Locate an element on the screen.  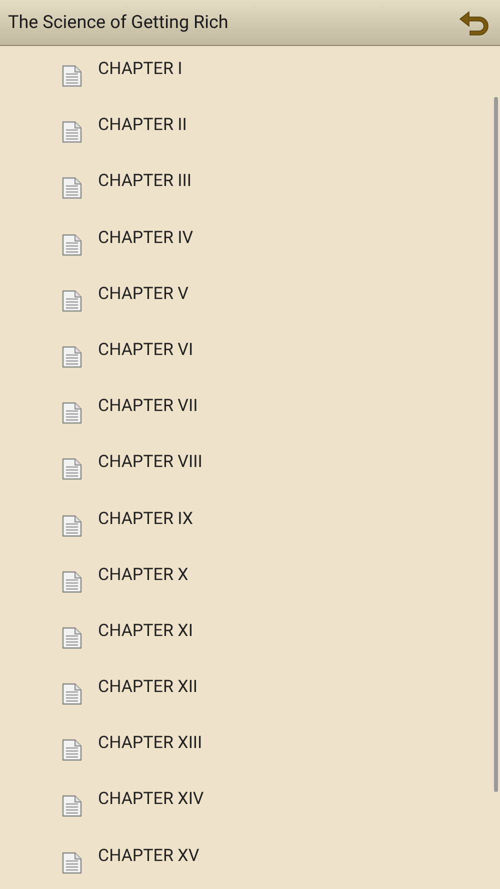
chapter-item: CHAPTER IV is located at coordinates (146, 238).